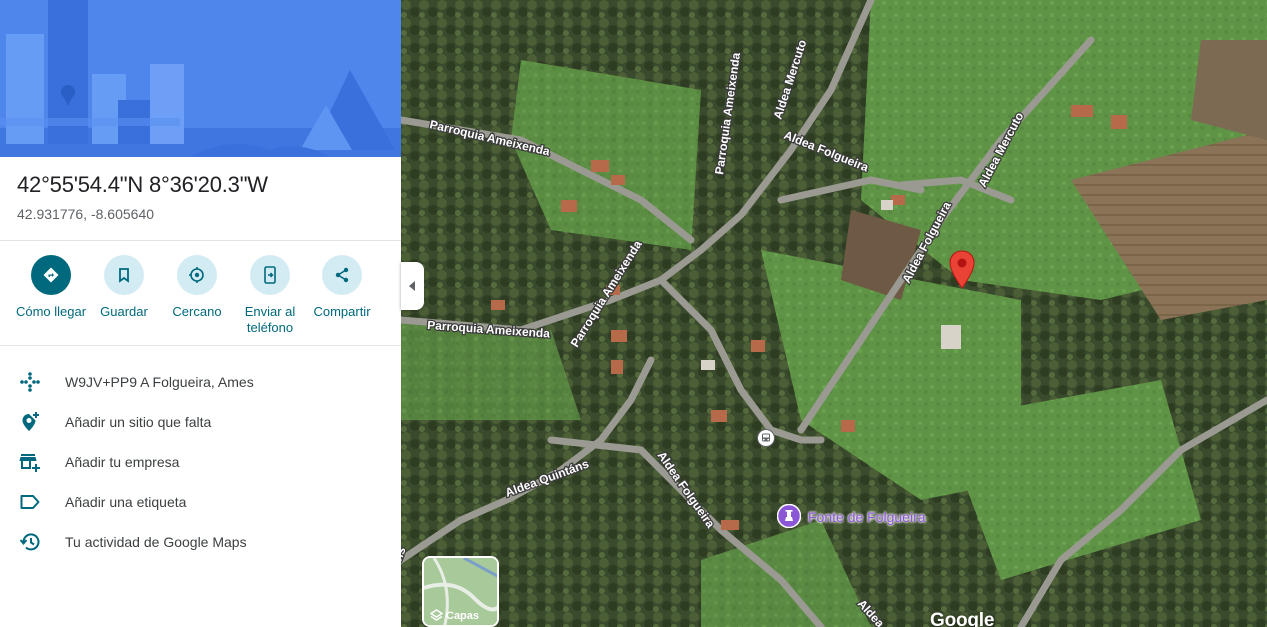 The height and width of the screenshot is (627, 1267). What do you see at coordinates (962, 618) in the screenshot?
I see `google-logo: Google` at bounding box center [962, 618].